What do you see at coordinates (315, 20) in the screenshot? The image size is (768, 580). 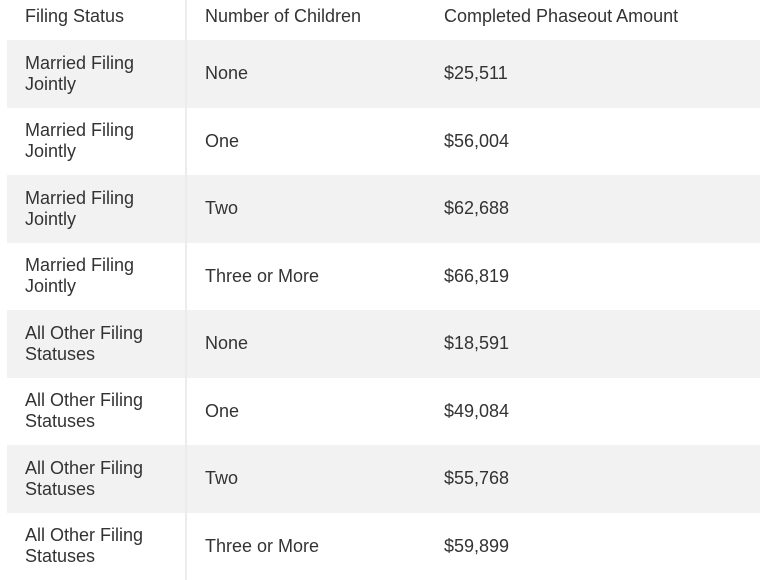 I see `header-number-of-children: Number of Children` at bounding box center [315, 20].